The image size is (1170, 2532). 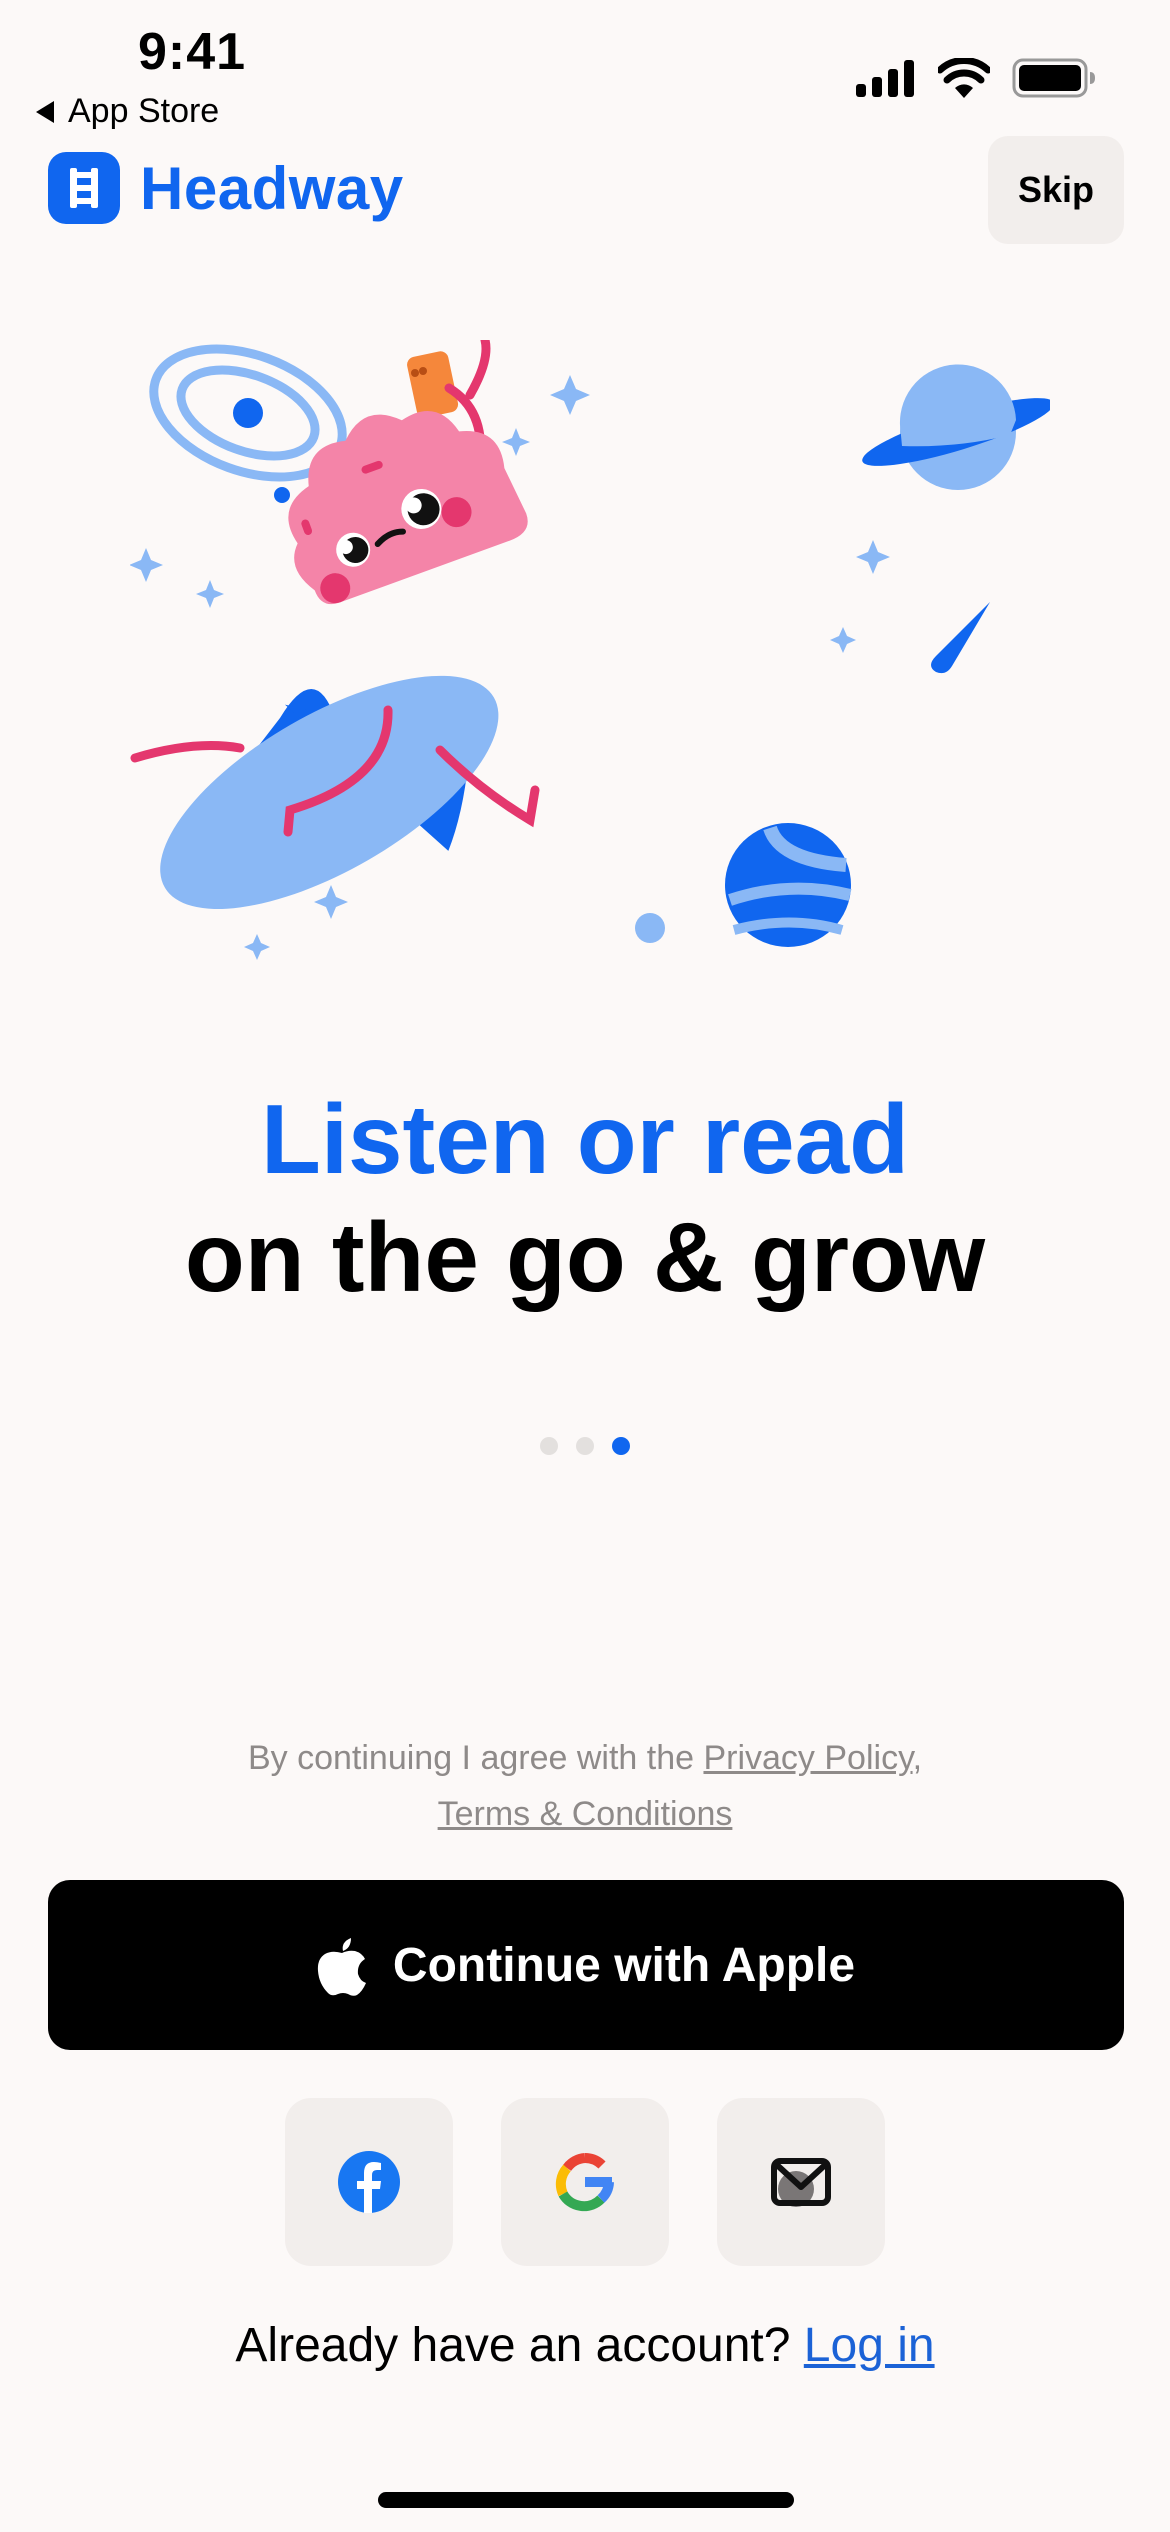 I want to click on skip-button: Skip, so click(x=1056, y=190).